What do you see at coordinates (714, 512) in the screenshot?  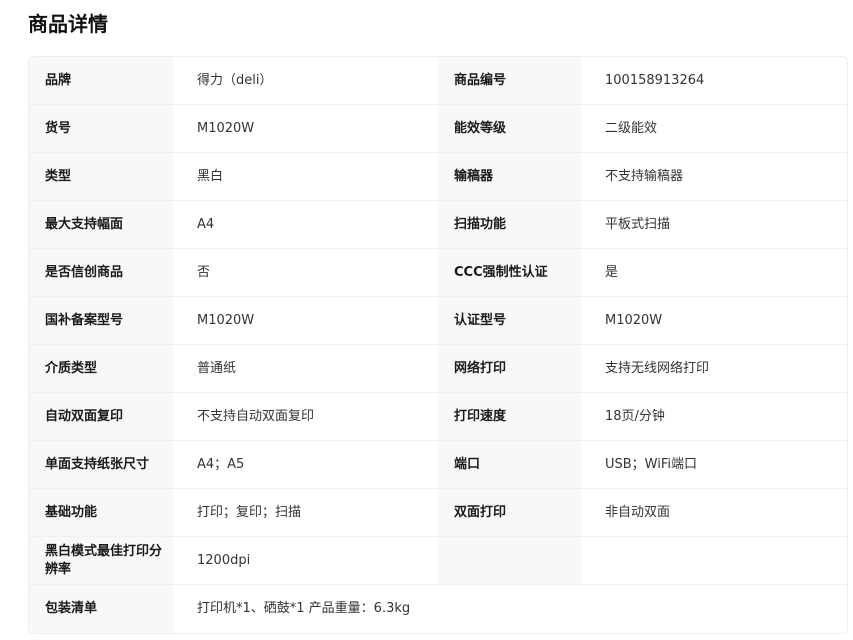 I see `spec-value-duplex-print: 非自动双面` at bounding box center [714, 512].